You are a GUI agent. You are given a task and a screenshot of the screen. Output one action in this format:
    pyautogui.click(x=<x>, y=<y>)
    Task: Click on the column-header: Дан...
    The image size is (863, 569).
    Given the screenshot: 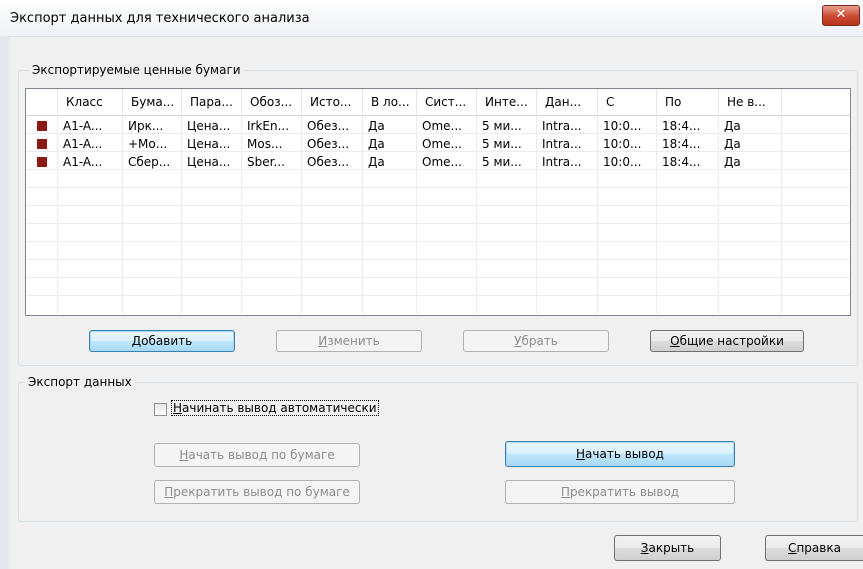 What is the action you would take?
    pyautogui.click(x=567, y=102)
    